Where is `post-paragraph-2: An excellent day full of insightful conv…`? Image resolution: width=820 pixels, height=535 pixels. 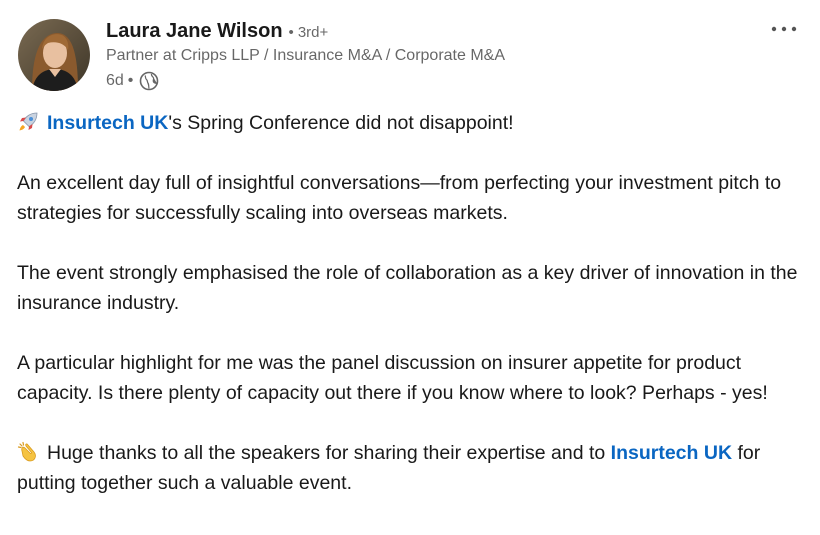
post-paragraph-2: An excellent day full of insightful conv… is located at coordinates (399, 198).